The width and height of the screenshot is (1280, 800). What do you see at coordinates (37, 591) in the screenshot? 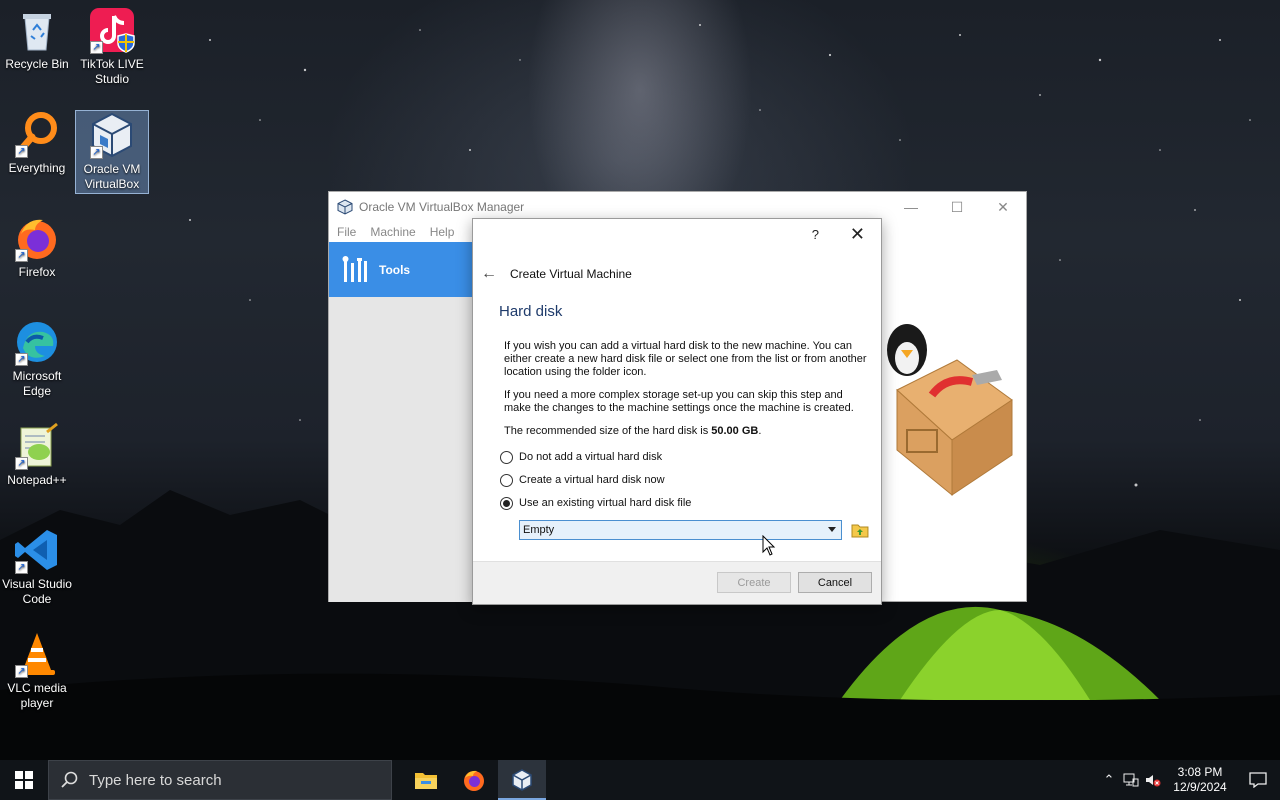
I see `desktop-icon-label: Visual Studio Code` at bounding box center [37, 591].